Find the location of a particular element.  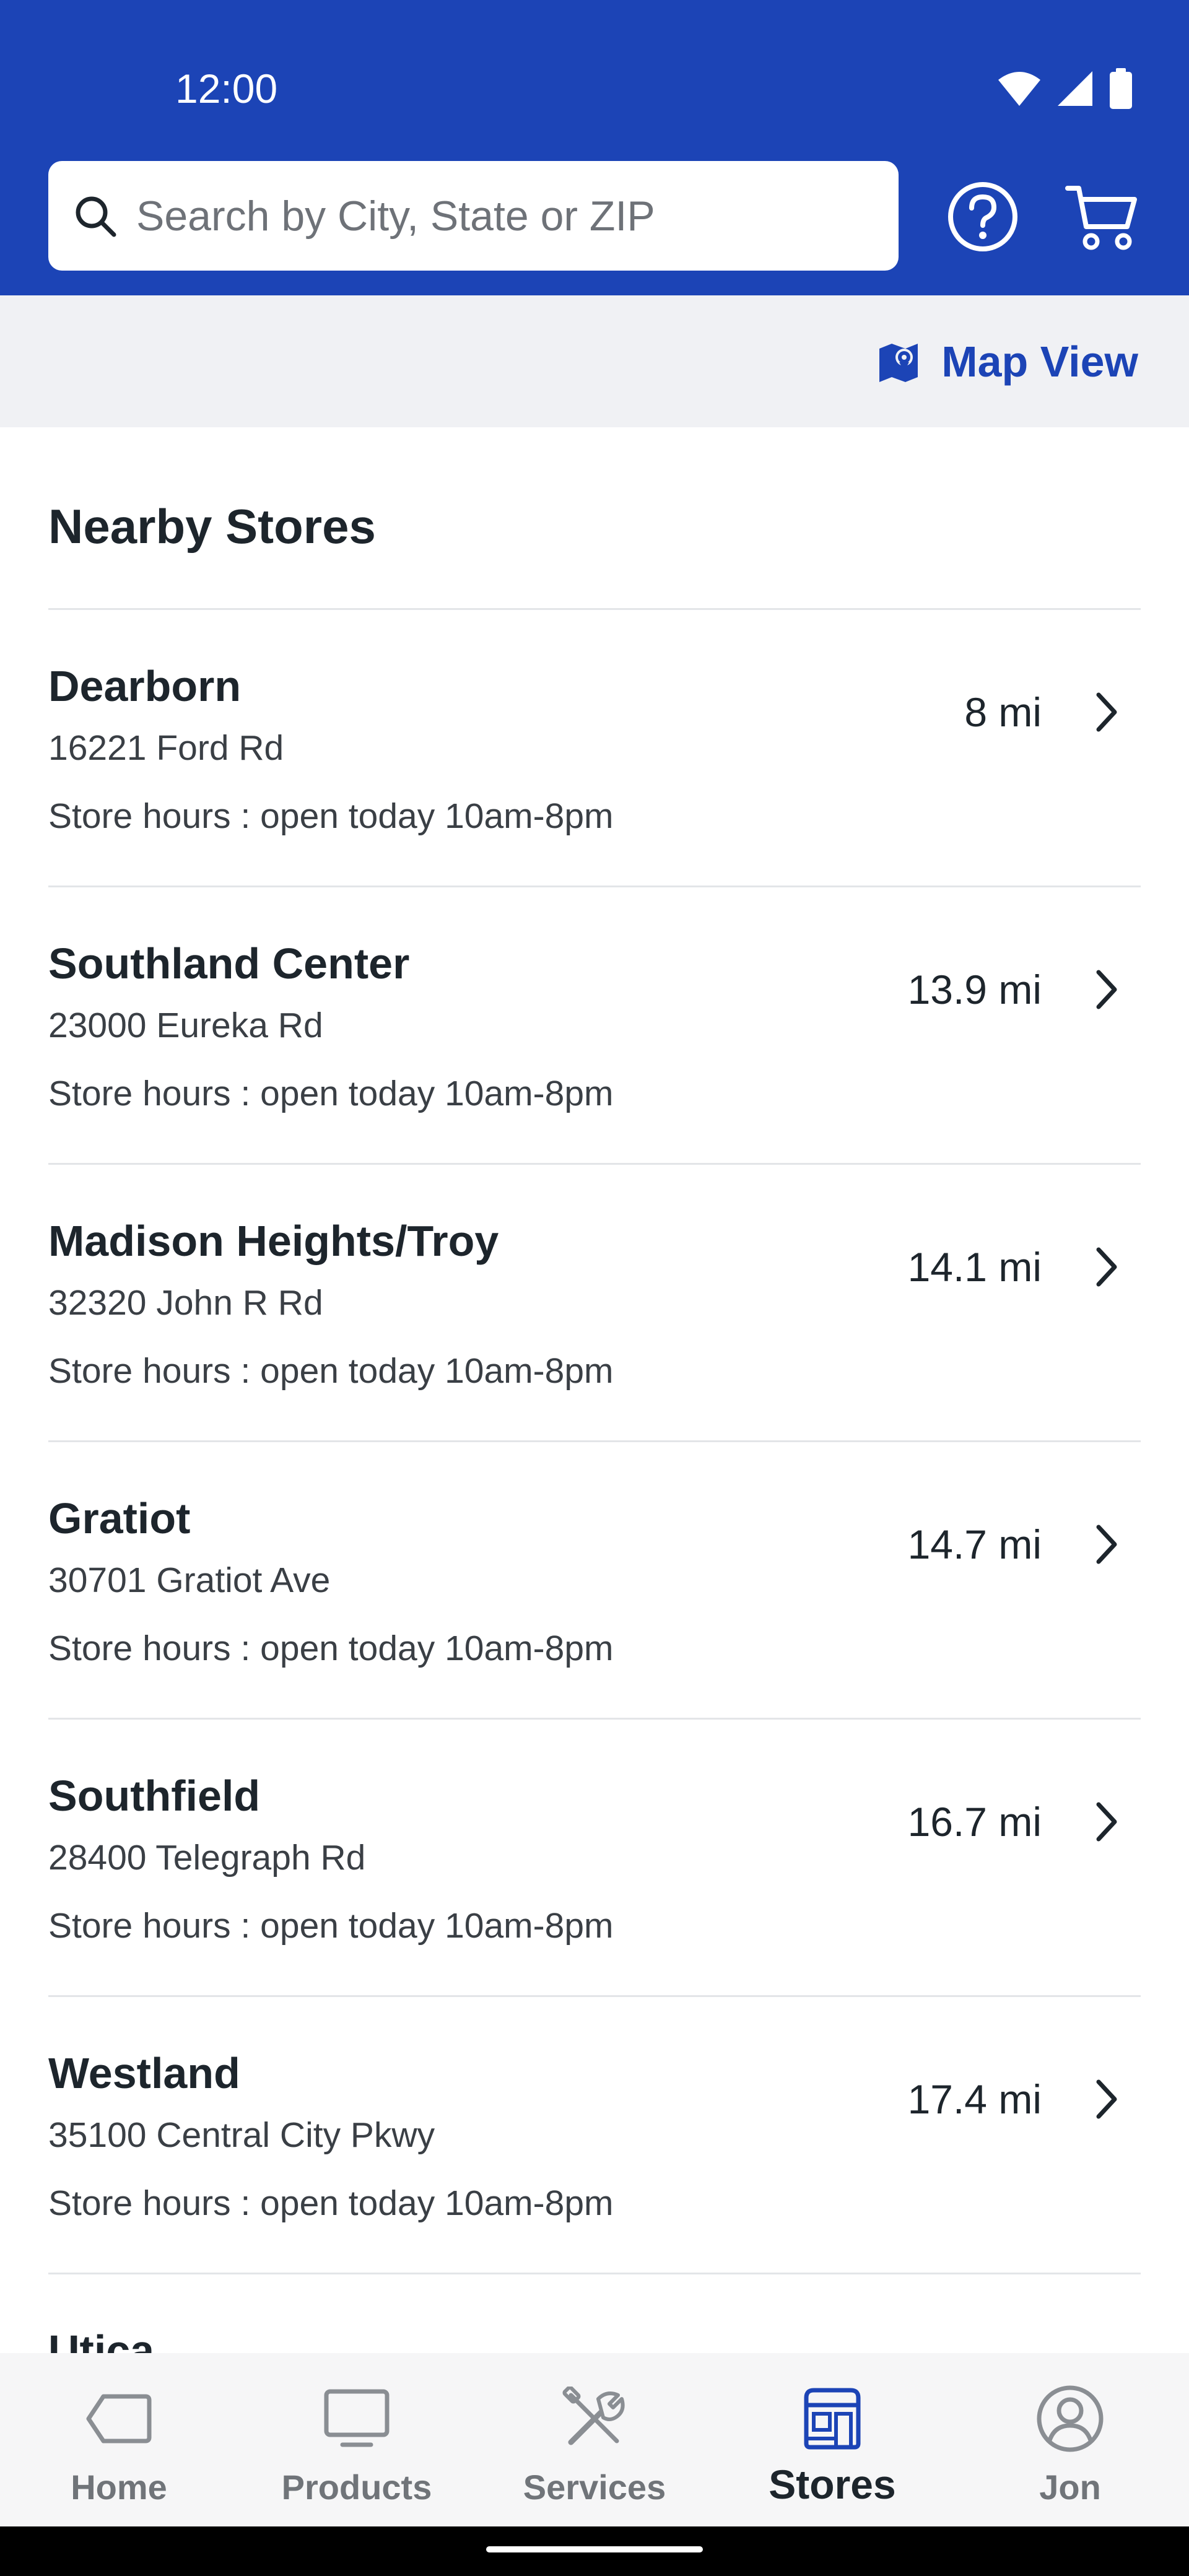

store-name: Southfield is located at coordinates (154, 1796).